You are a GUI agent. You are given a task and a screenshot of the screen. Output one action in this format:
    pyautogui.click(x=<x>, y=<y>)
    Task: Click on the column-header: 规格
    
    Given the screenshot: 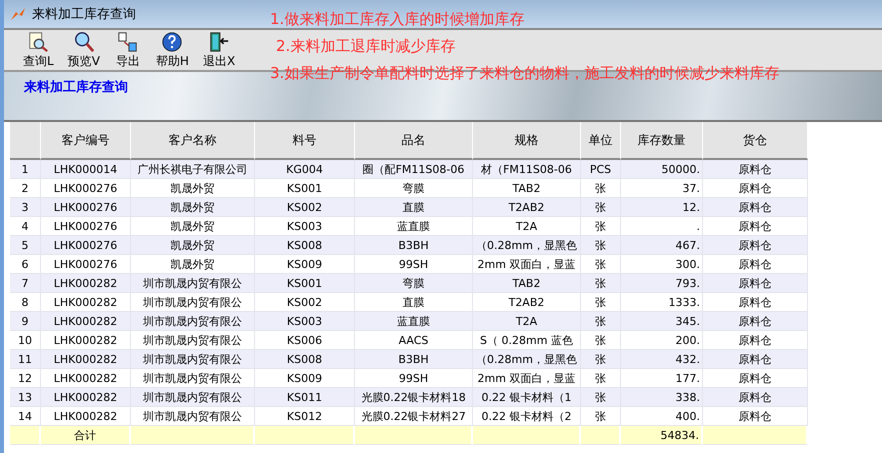 What is the action you would take?
    pyautogui.click(x=527, y=141)
    